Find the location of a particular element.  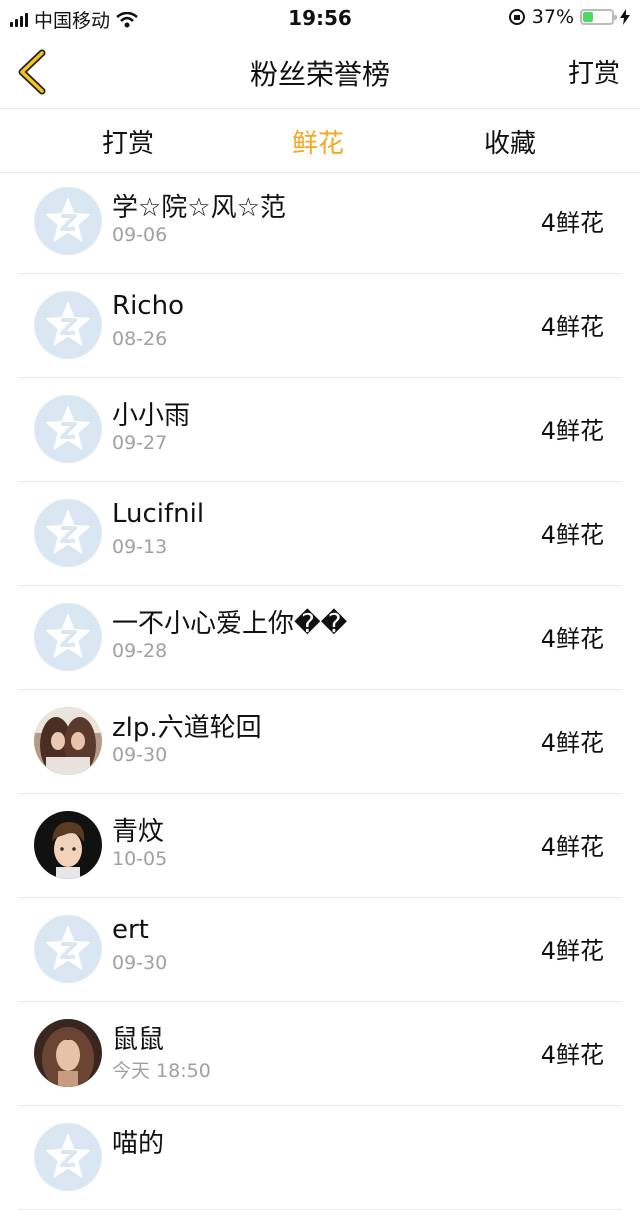

fan-name: 鼠鼠 is located at coordinates (138, 1040).